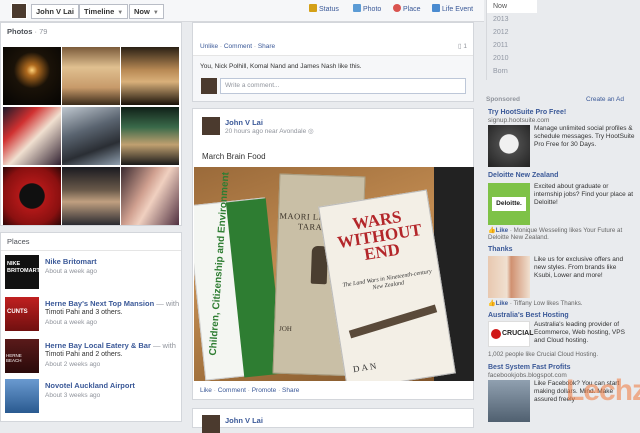  What do you see at coordinates (512, 6) in the screenshot?
I see `scrubber-now: Now` at bounding box center [512, 6].